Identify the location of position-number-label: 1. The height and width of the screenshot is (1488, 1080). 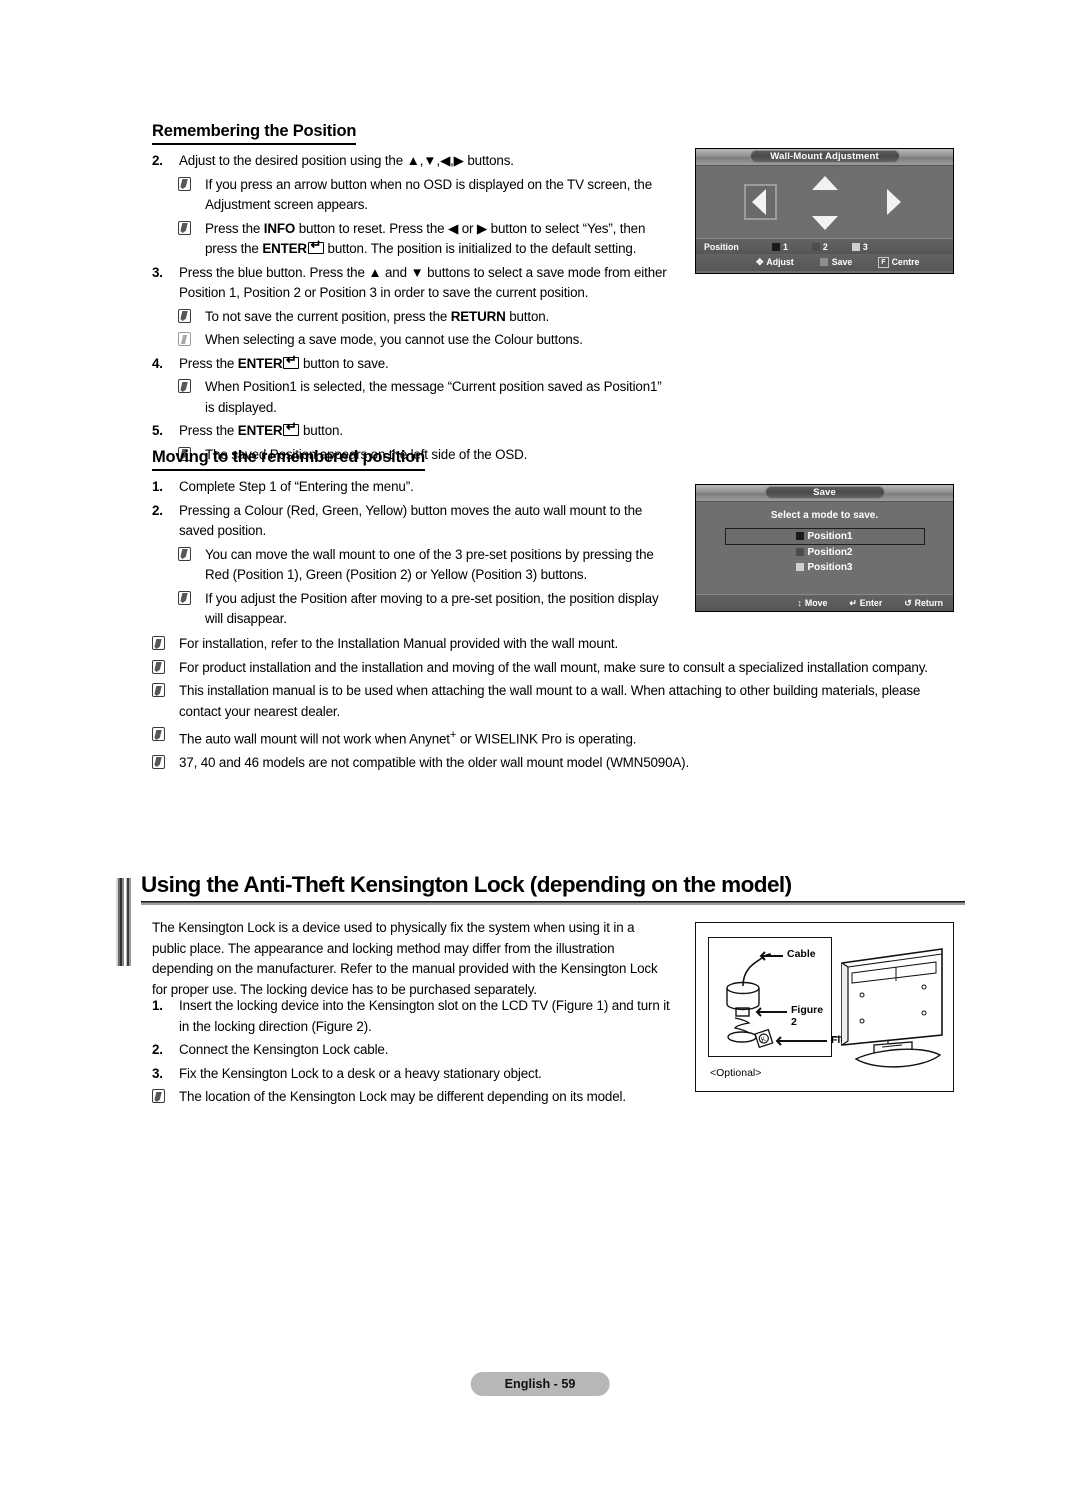
(785, 246).